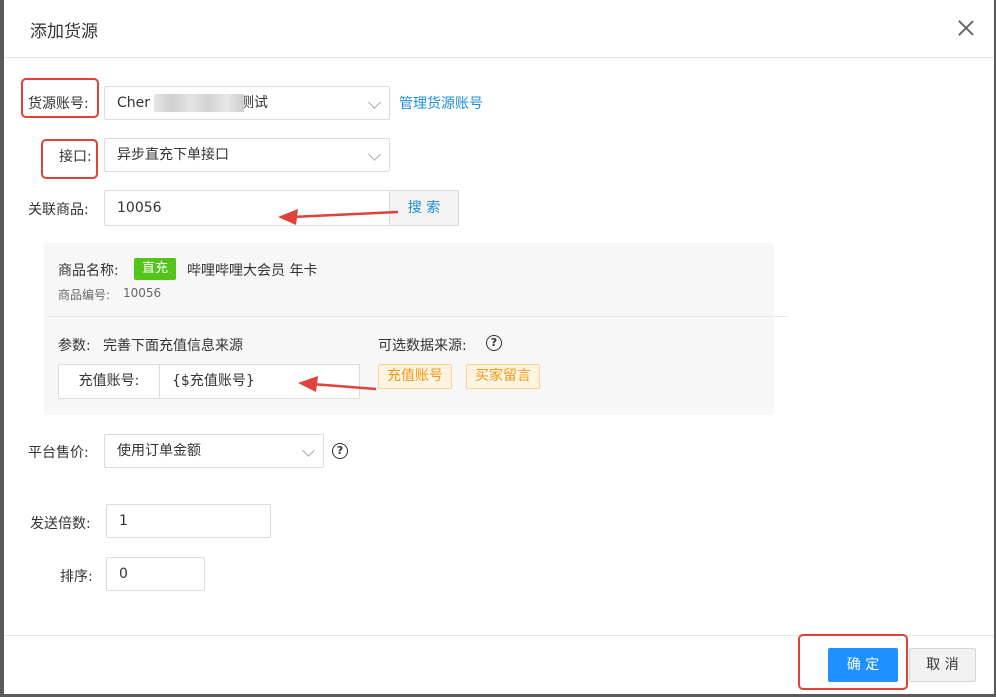 This screenshot has width=996, height=697. What do you see at coordinates (418, 316) in the screenshot?
I see `panel-divider` at bounding box center [418, 316].